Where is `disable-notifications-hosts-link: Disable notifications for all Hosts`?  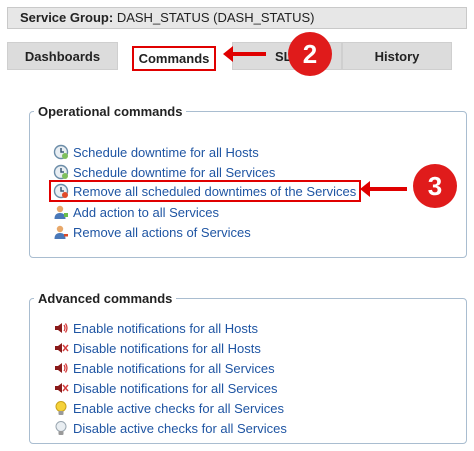 disable-notifications-hosts-link: Disable notifications for all Hosts is located at coordinates (157, 348).